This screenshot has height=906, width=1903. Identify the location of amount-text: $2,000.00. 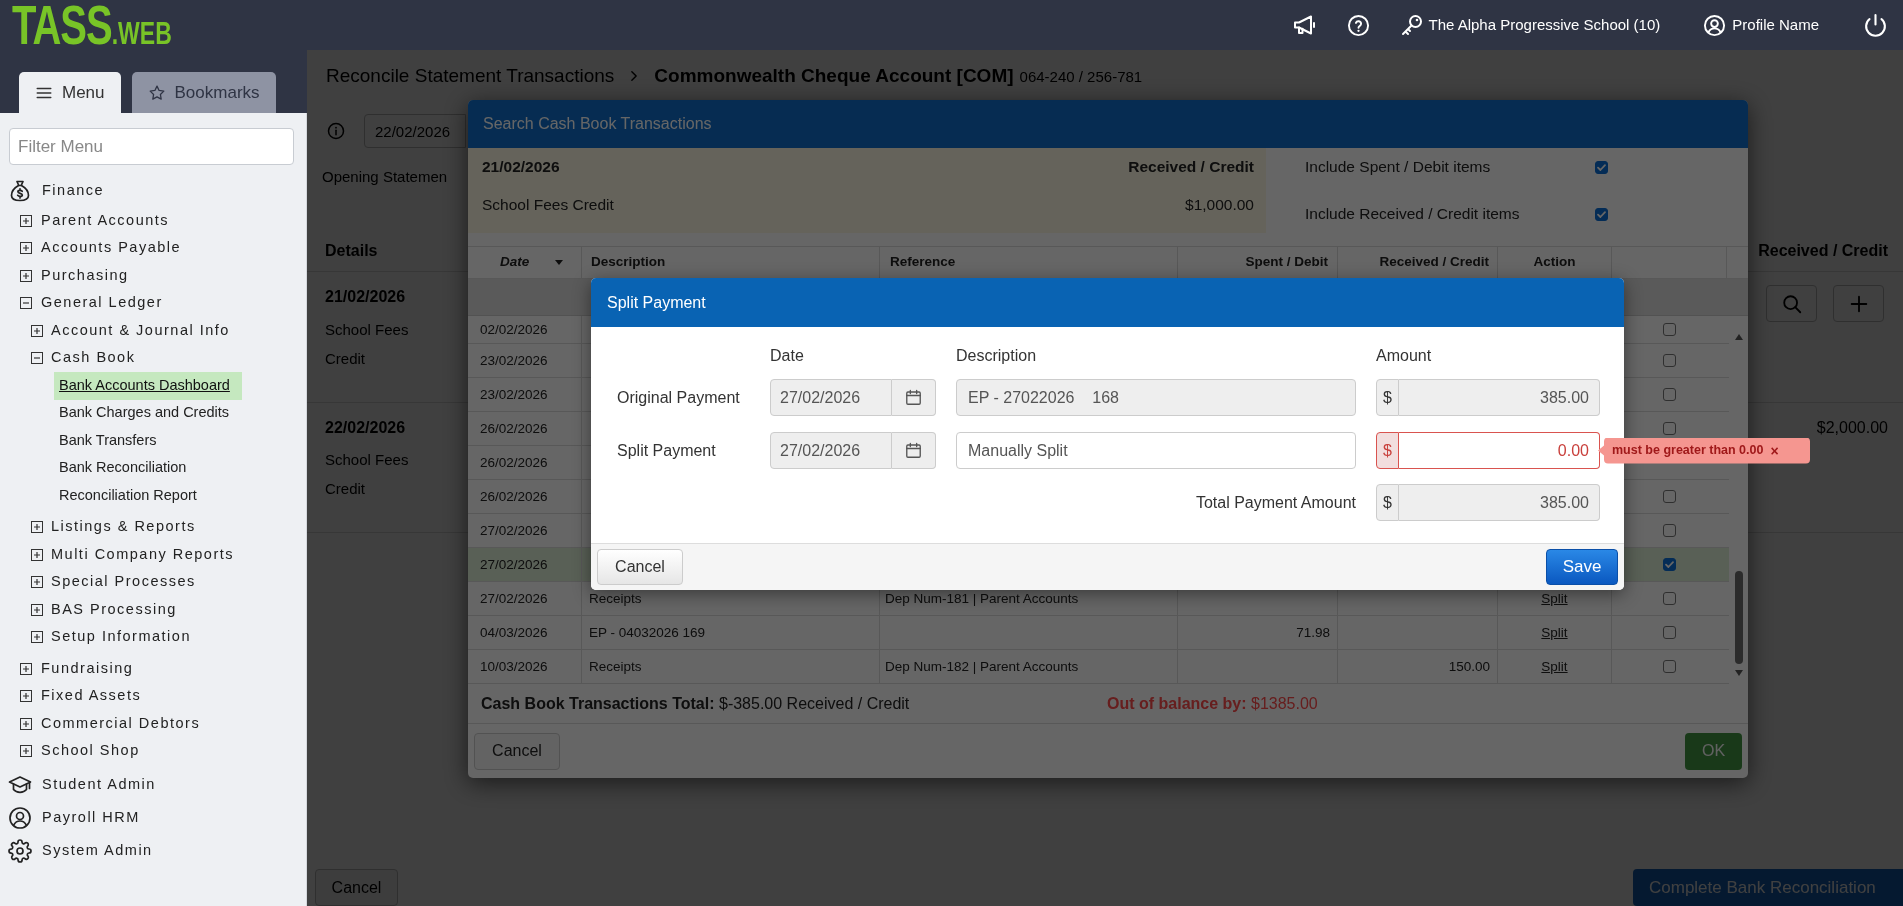
(1852, 427).